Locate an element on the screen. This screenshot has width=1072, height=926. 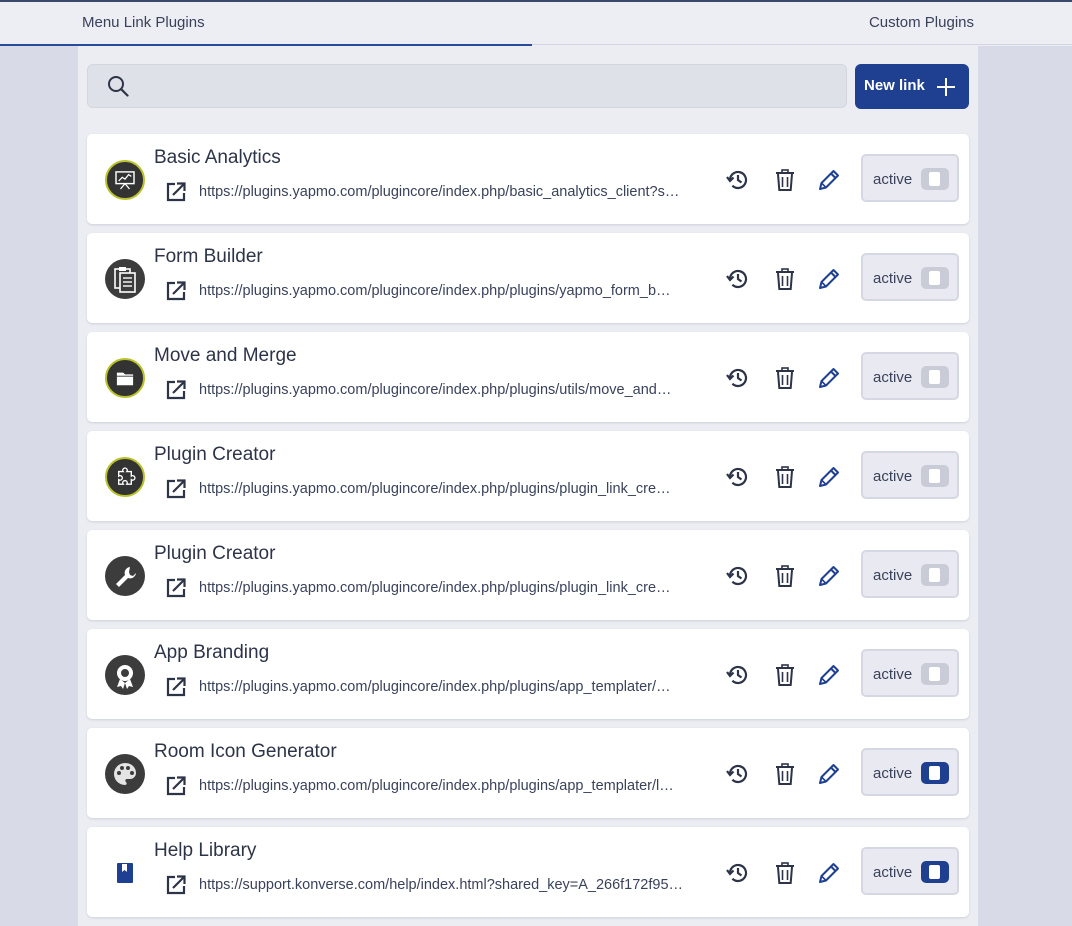
plugin-title: Move and Merge is located at coordinates (225, 355).